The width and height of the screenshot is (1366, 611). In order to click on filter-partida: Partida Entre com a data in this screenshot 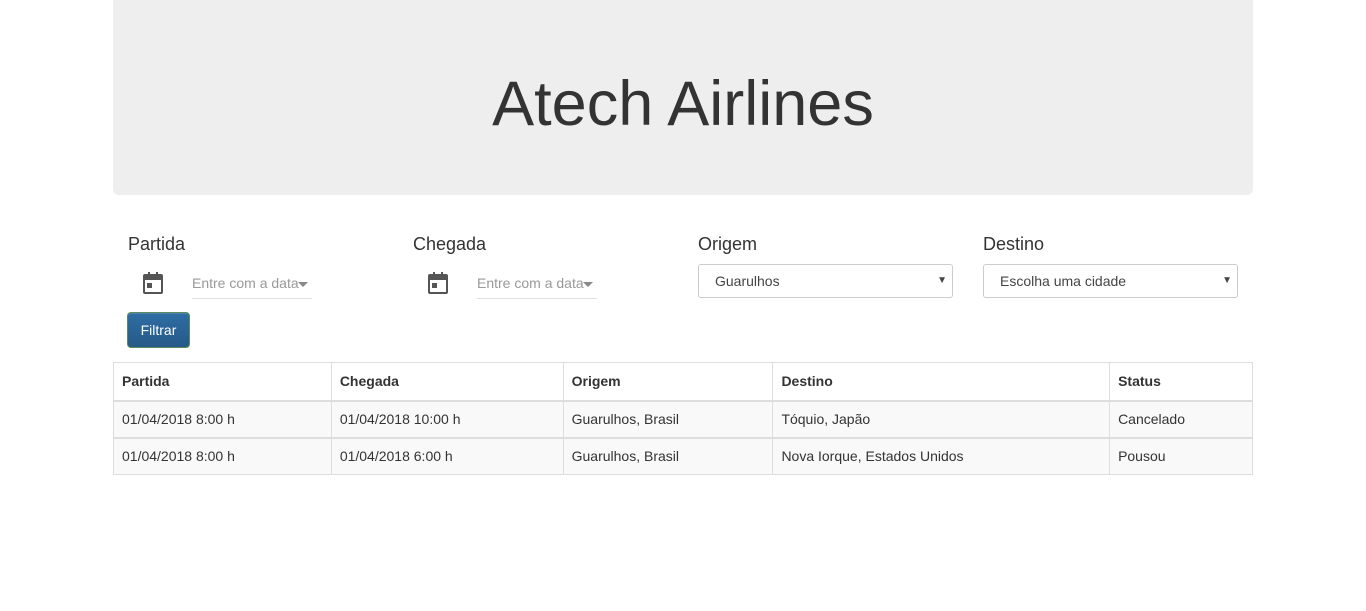, I will do `click(258, 265)`.